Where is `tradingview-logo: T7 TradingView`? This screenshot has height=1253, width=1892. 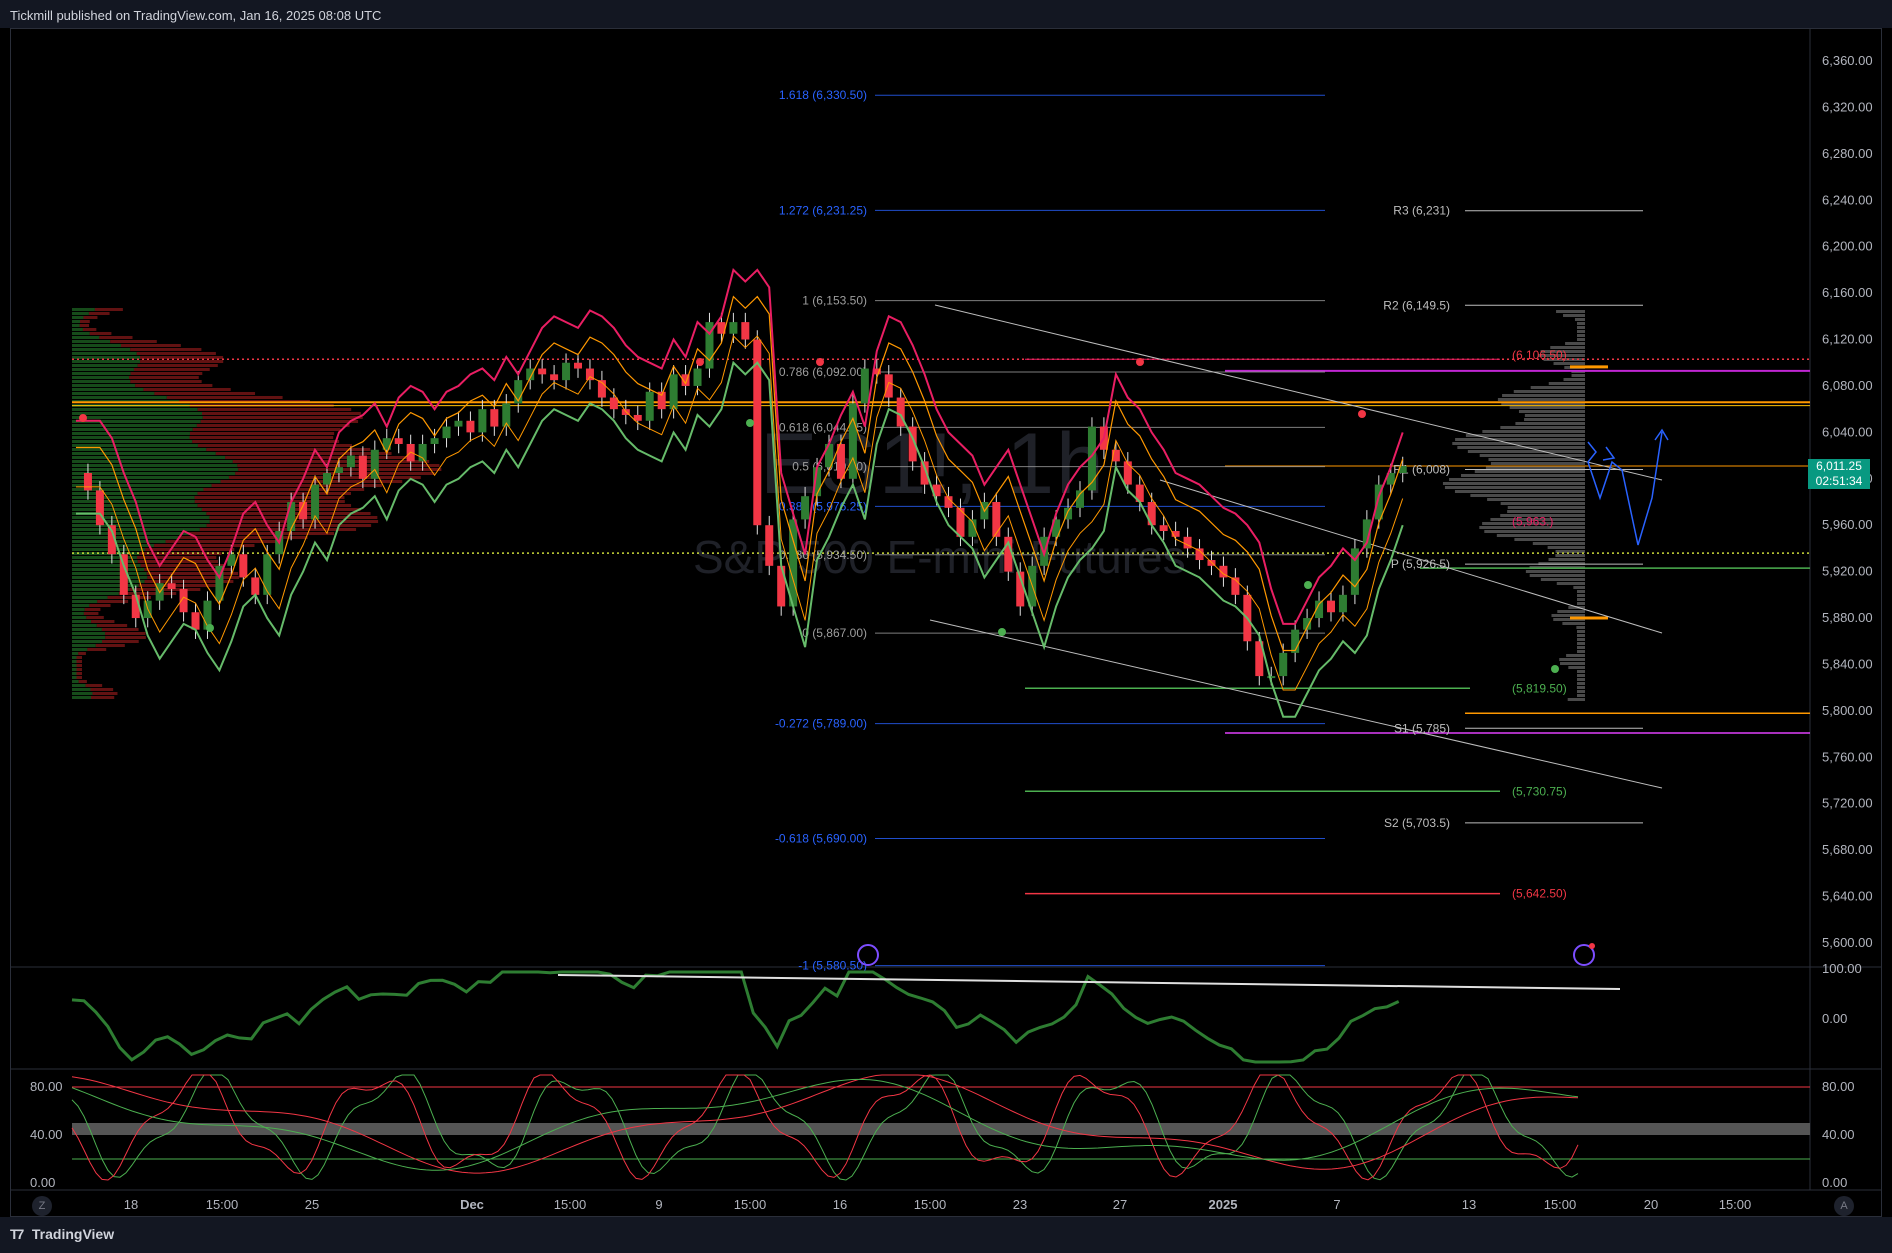
tradingview-logo: T7 TradingView is located at coordinates (62, 1234).